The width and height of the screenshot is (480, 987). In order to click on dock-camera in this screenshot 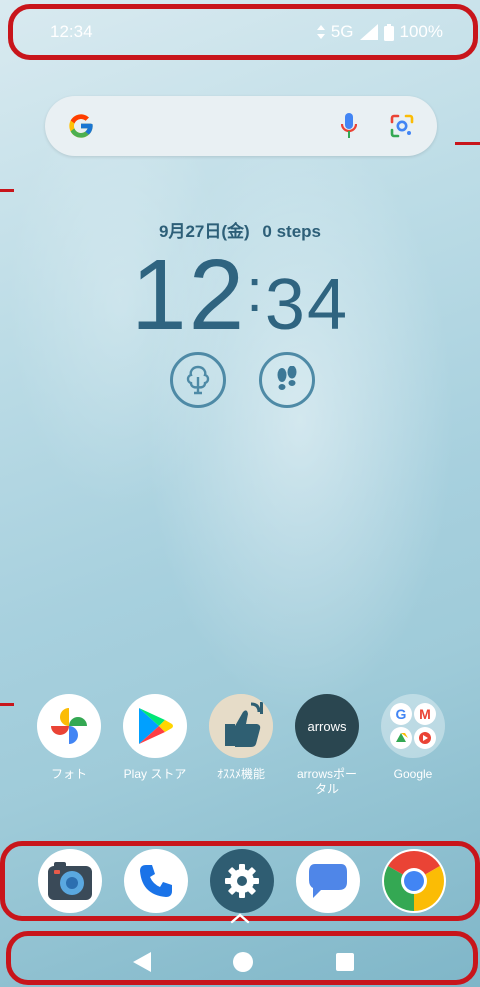, I will do `click(70, 881)`.